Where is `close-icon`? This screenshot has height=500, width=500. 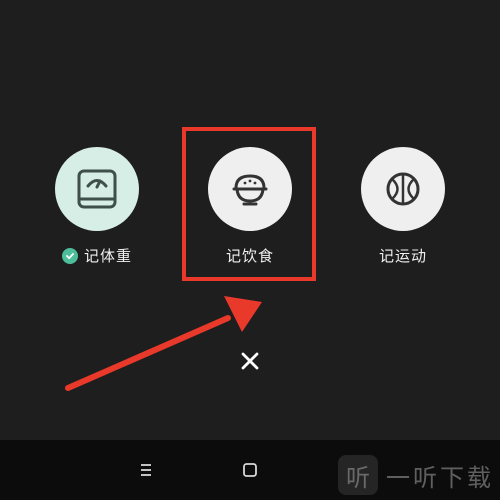
close-icon is located at coordinates (250, 361).